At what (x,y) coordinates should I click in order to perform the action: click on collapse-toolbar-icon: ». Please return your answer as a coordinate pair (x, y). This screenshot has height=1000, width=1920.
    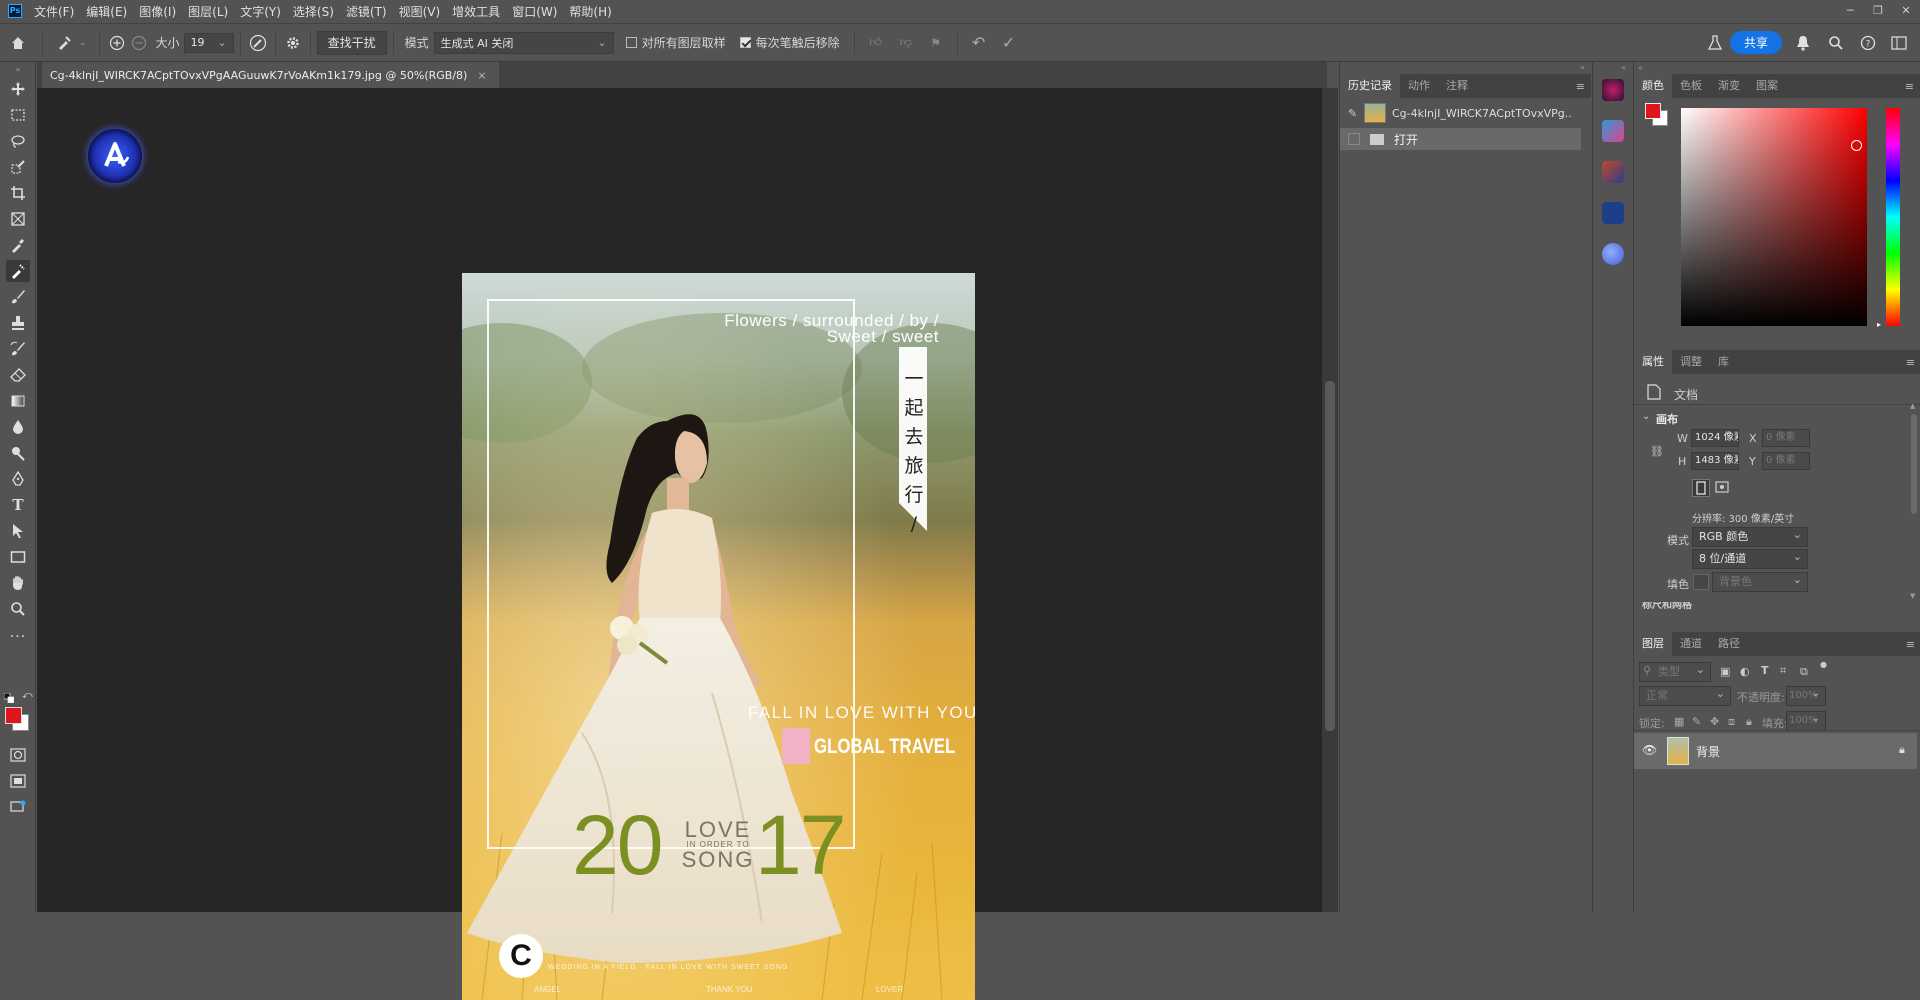
    Looking at the image, I should click on (18, 69).